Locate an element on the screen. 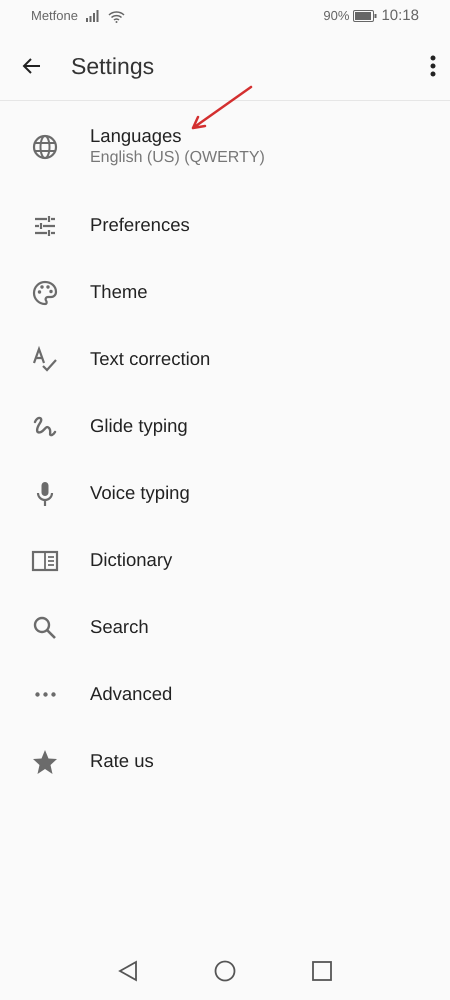 This screenshot has width=450, height=1000. item-title: Voice typing is located at coordinates (140, 493).